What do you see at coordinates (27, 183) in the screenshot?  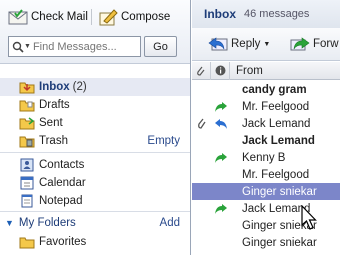 I see `calendar-icon` at bounding box center [27, 183].